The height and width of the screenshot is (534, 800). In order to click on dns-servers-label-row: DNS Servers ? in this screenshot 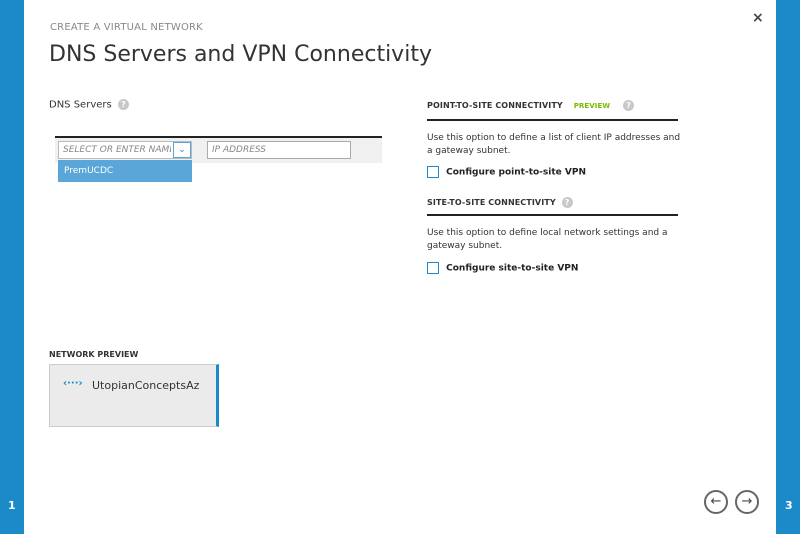, I will do `click(89, 105)`.